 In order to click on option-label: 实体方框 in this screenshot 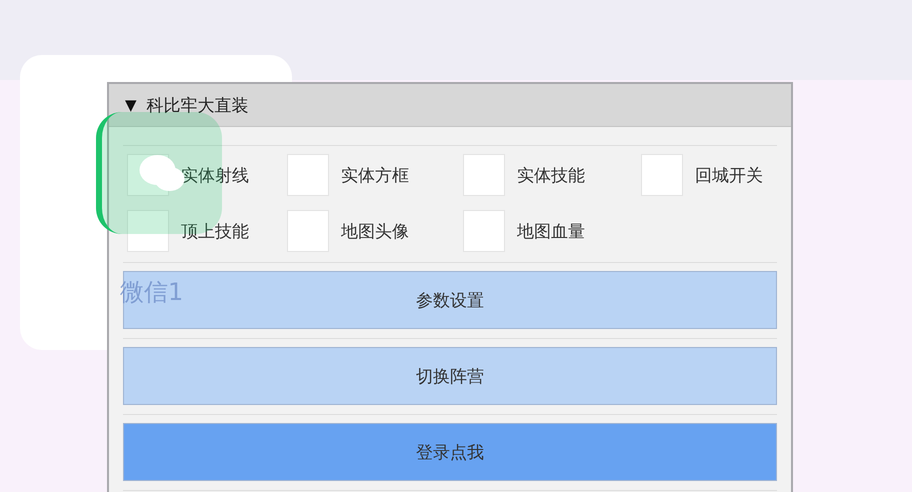, I will do `click(375, 175)`.